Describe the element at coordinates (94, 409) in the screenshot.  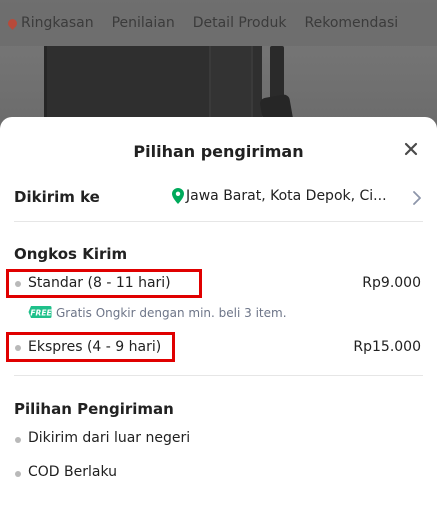
I see `delivery-options-title: Pilihan Pengiriman` at that location.